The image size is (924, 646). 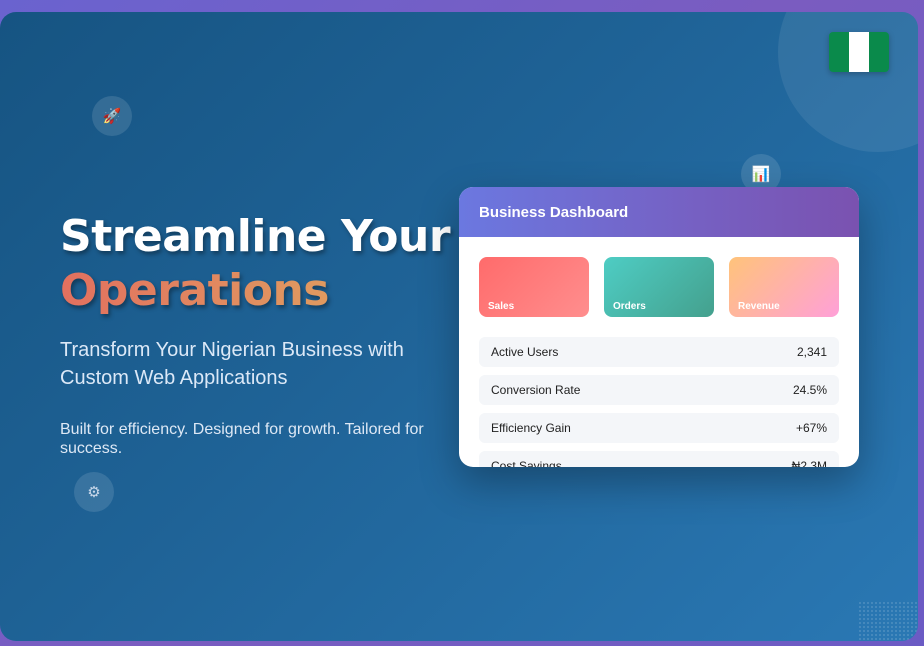 I want to click on stat-box-label: Revenue, so click(x=759, y=306).